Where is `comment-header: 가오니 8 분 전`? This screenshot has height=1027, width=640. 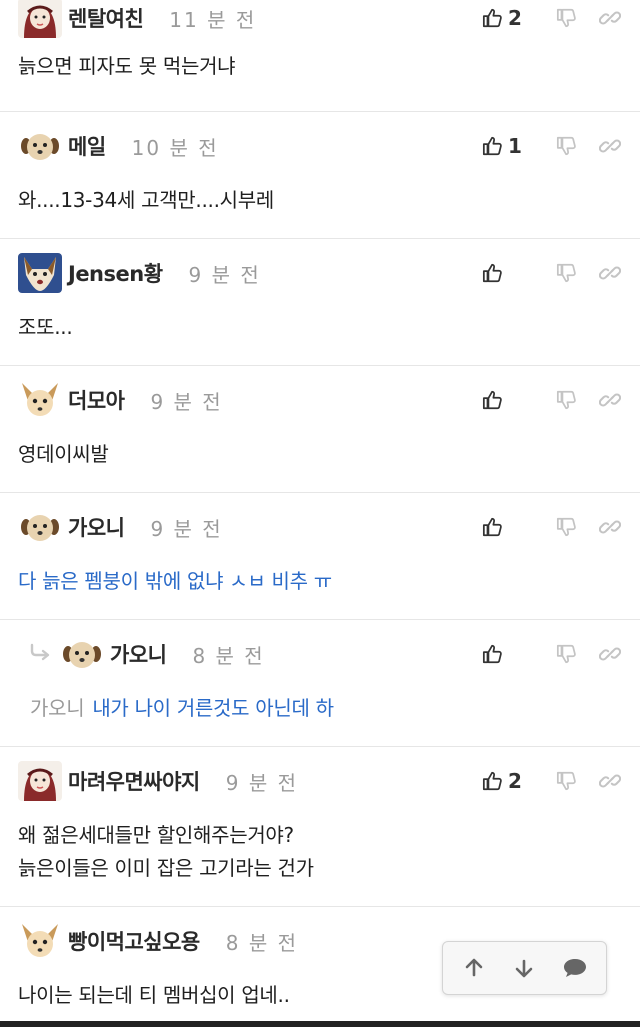 comment-header: 가오니 8 분 전 is located at coordinates (147, 654).